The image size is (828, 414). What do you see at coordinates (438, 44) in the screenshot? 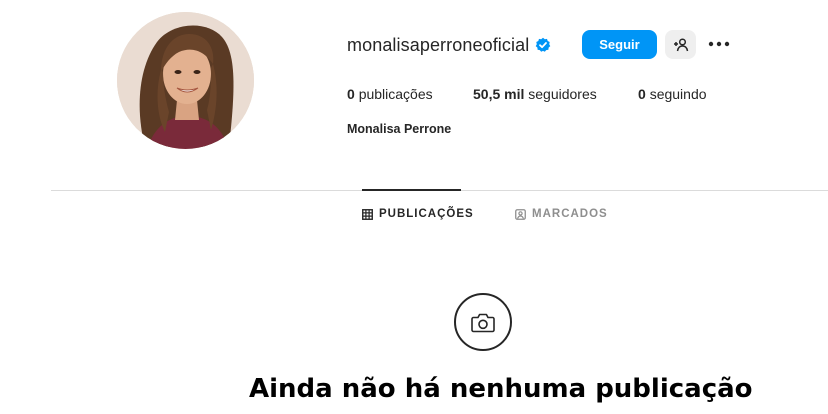
I see `username: monalisaperroneoficial` at bounding box center [438, 44].